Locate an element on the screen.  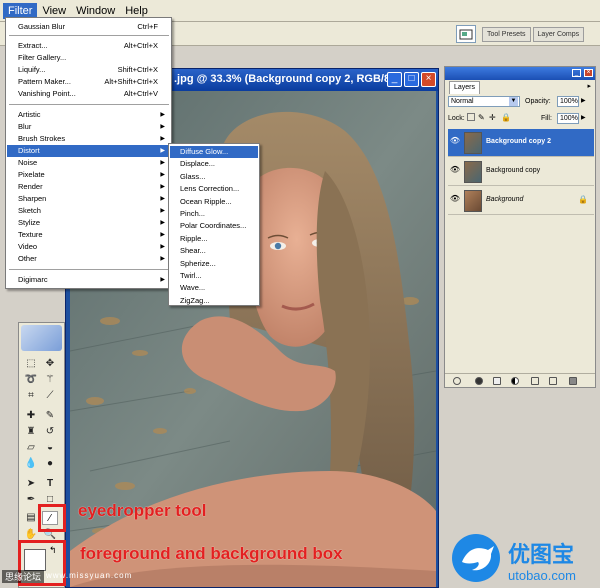
menu-item-liquify: Liquify... Shift+Ctrl+X is located at coordinates (88, 70).